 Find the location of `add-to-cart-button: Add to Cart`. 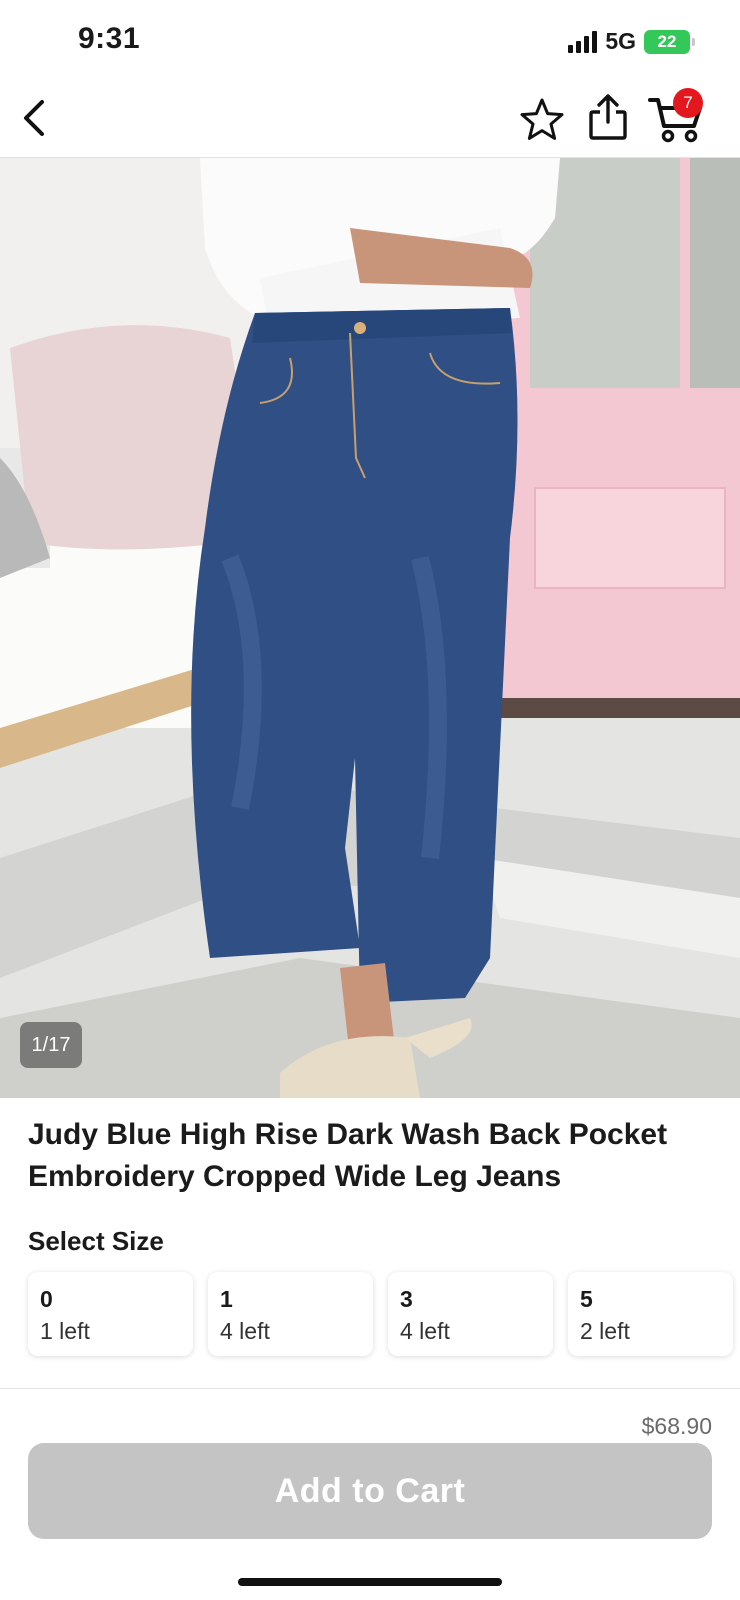

add-to-cart-button: Add to Cart is located at coordinates (370, 1491).